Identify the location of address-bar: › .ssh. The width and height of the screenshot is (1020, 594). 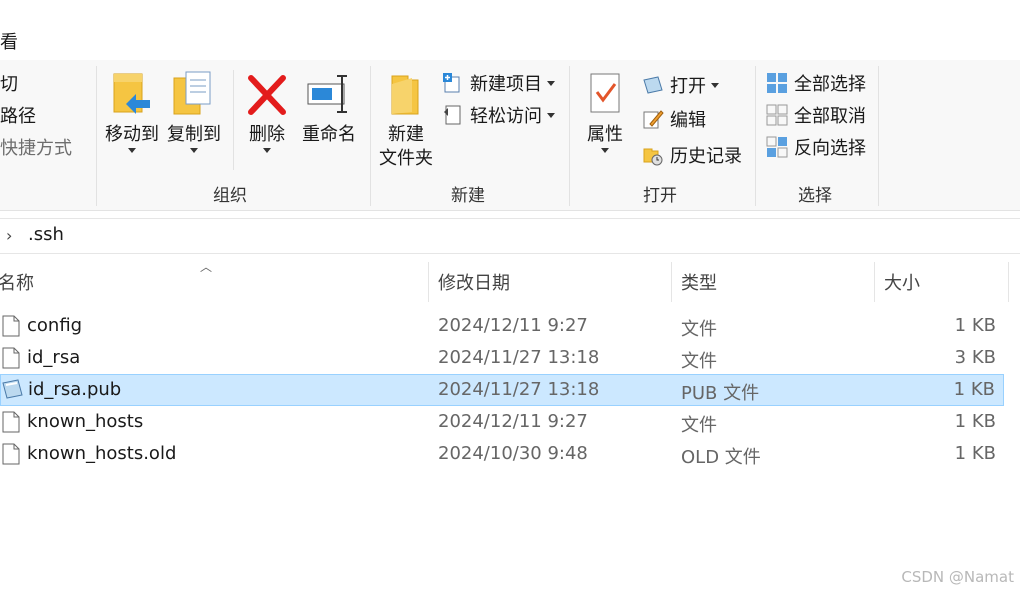
(510, 236).